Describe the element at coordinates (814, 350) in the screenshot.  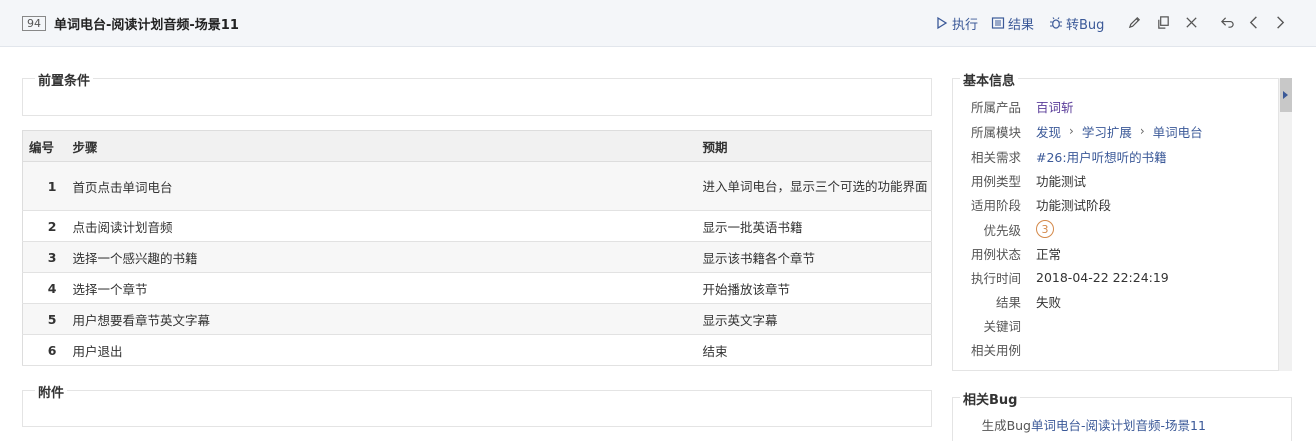
I see `step-expect: 结束` at that location.